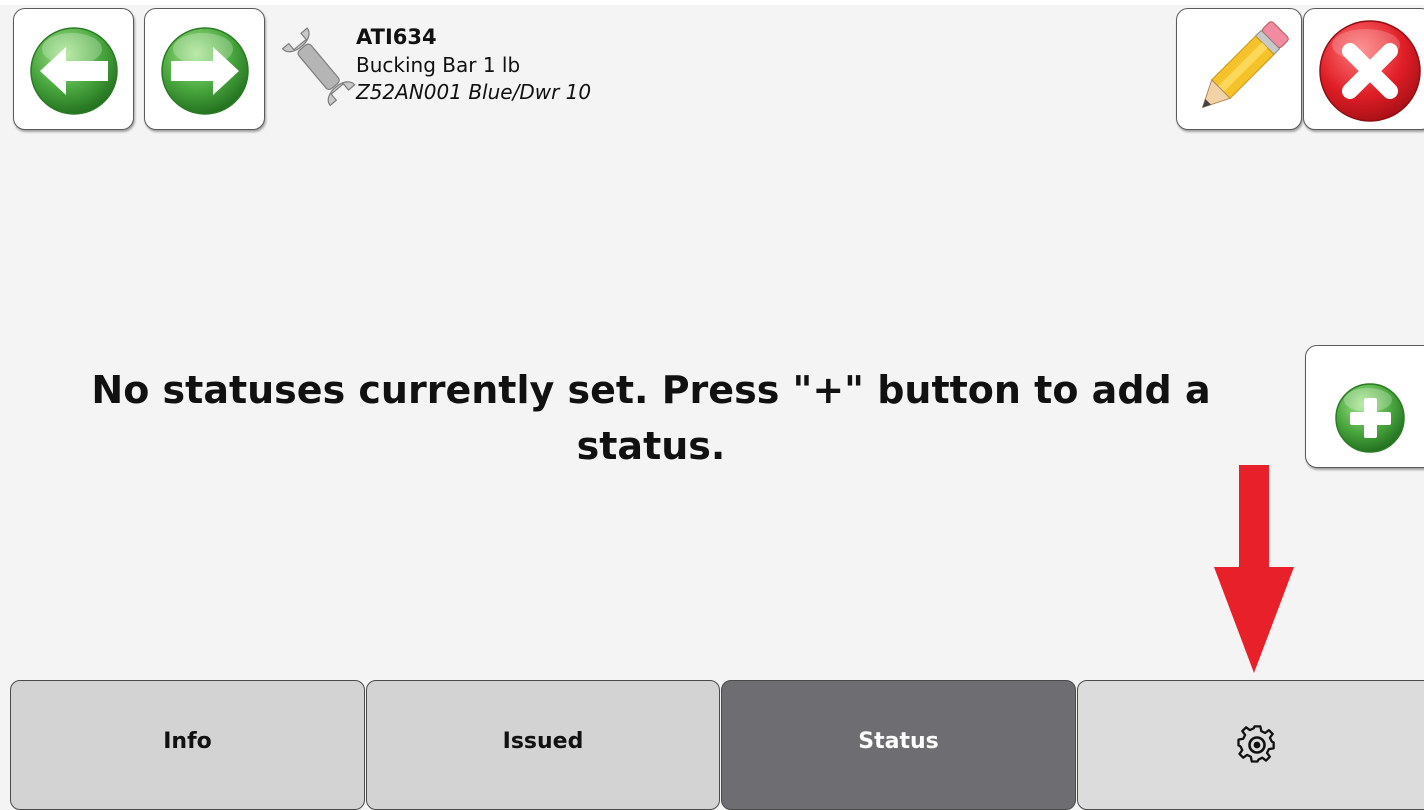 The image size is (1424, 810). I want to click on back-button, so click(73, 69).